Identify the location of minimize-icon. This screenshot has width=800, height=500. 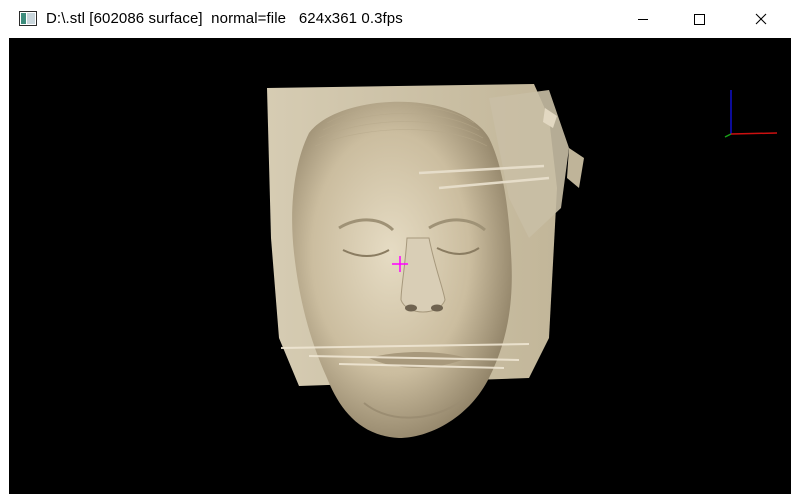
(643, 19).